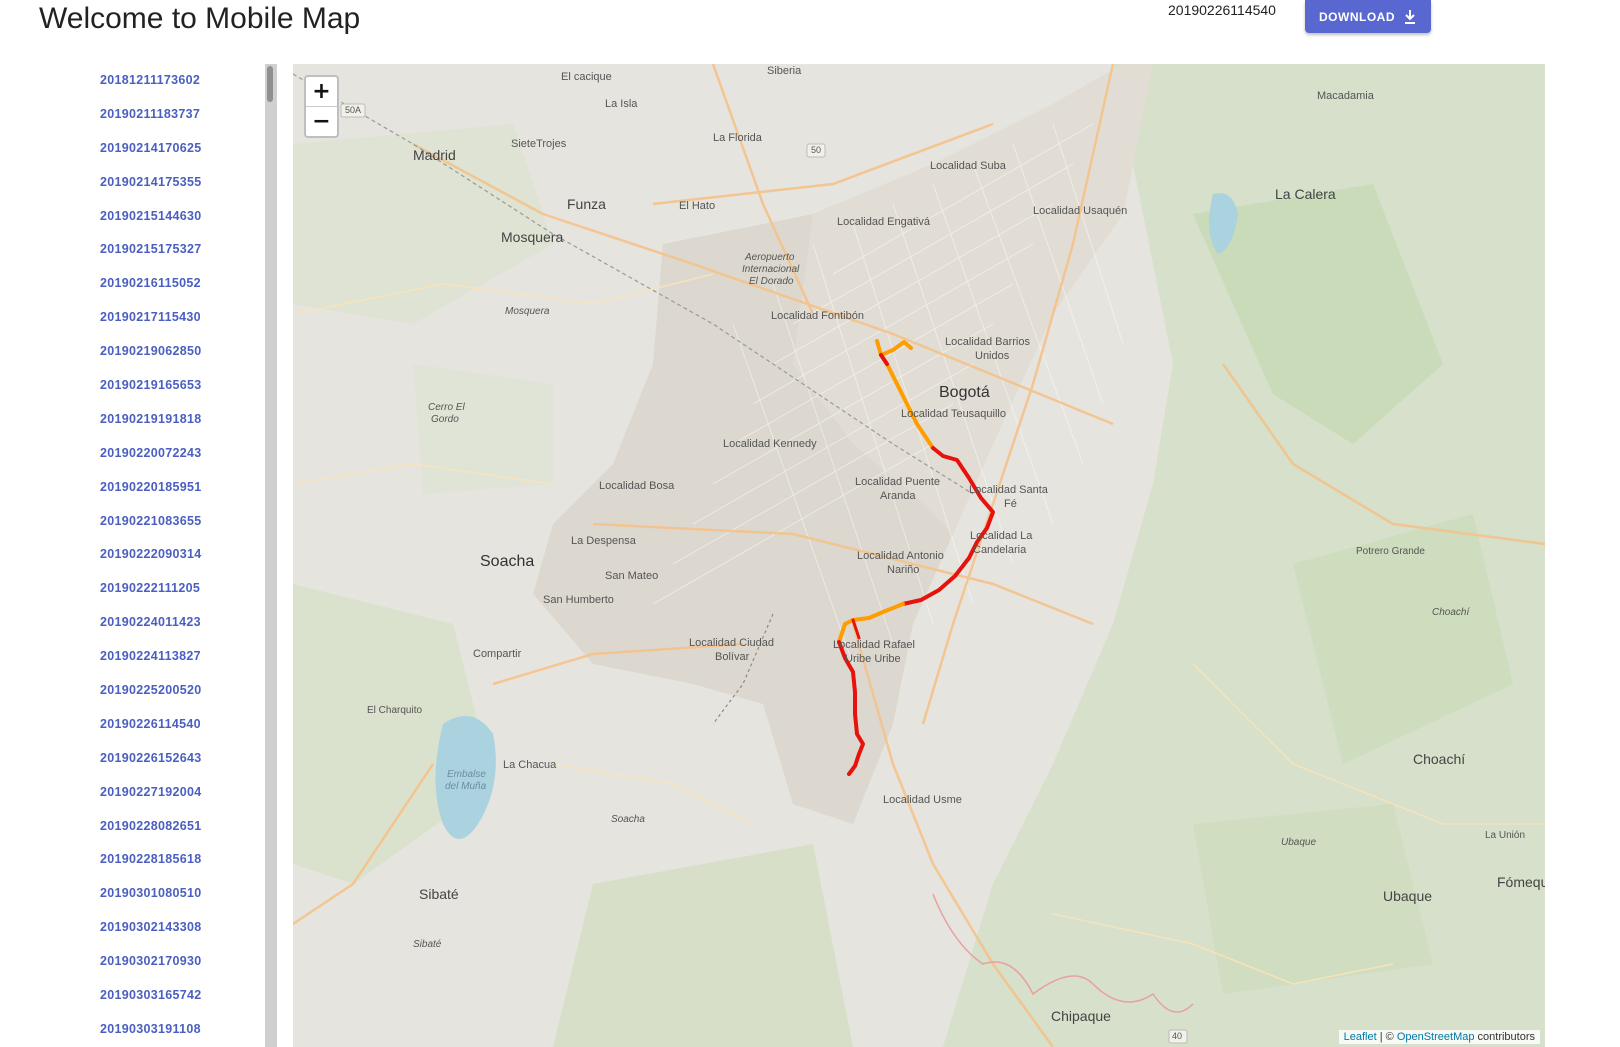 Image resolution: width=1620 pixels, height=1047 pixels. What do you see at coordinates (1521, 882) in the screenshot?
I see `map-label: Fómequ` at bounding box center [1521, 882].